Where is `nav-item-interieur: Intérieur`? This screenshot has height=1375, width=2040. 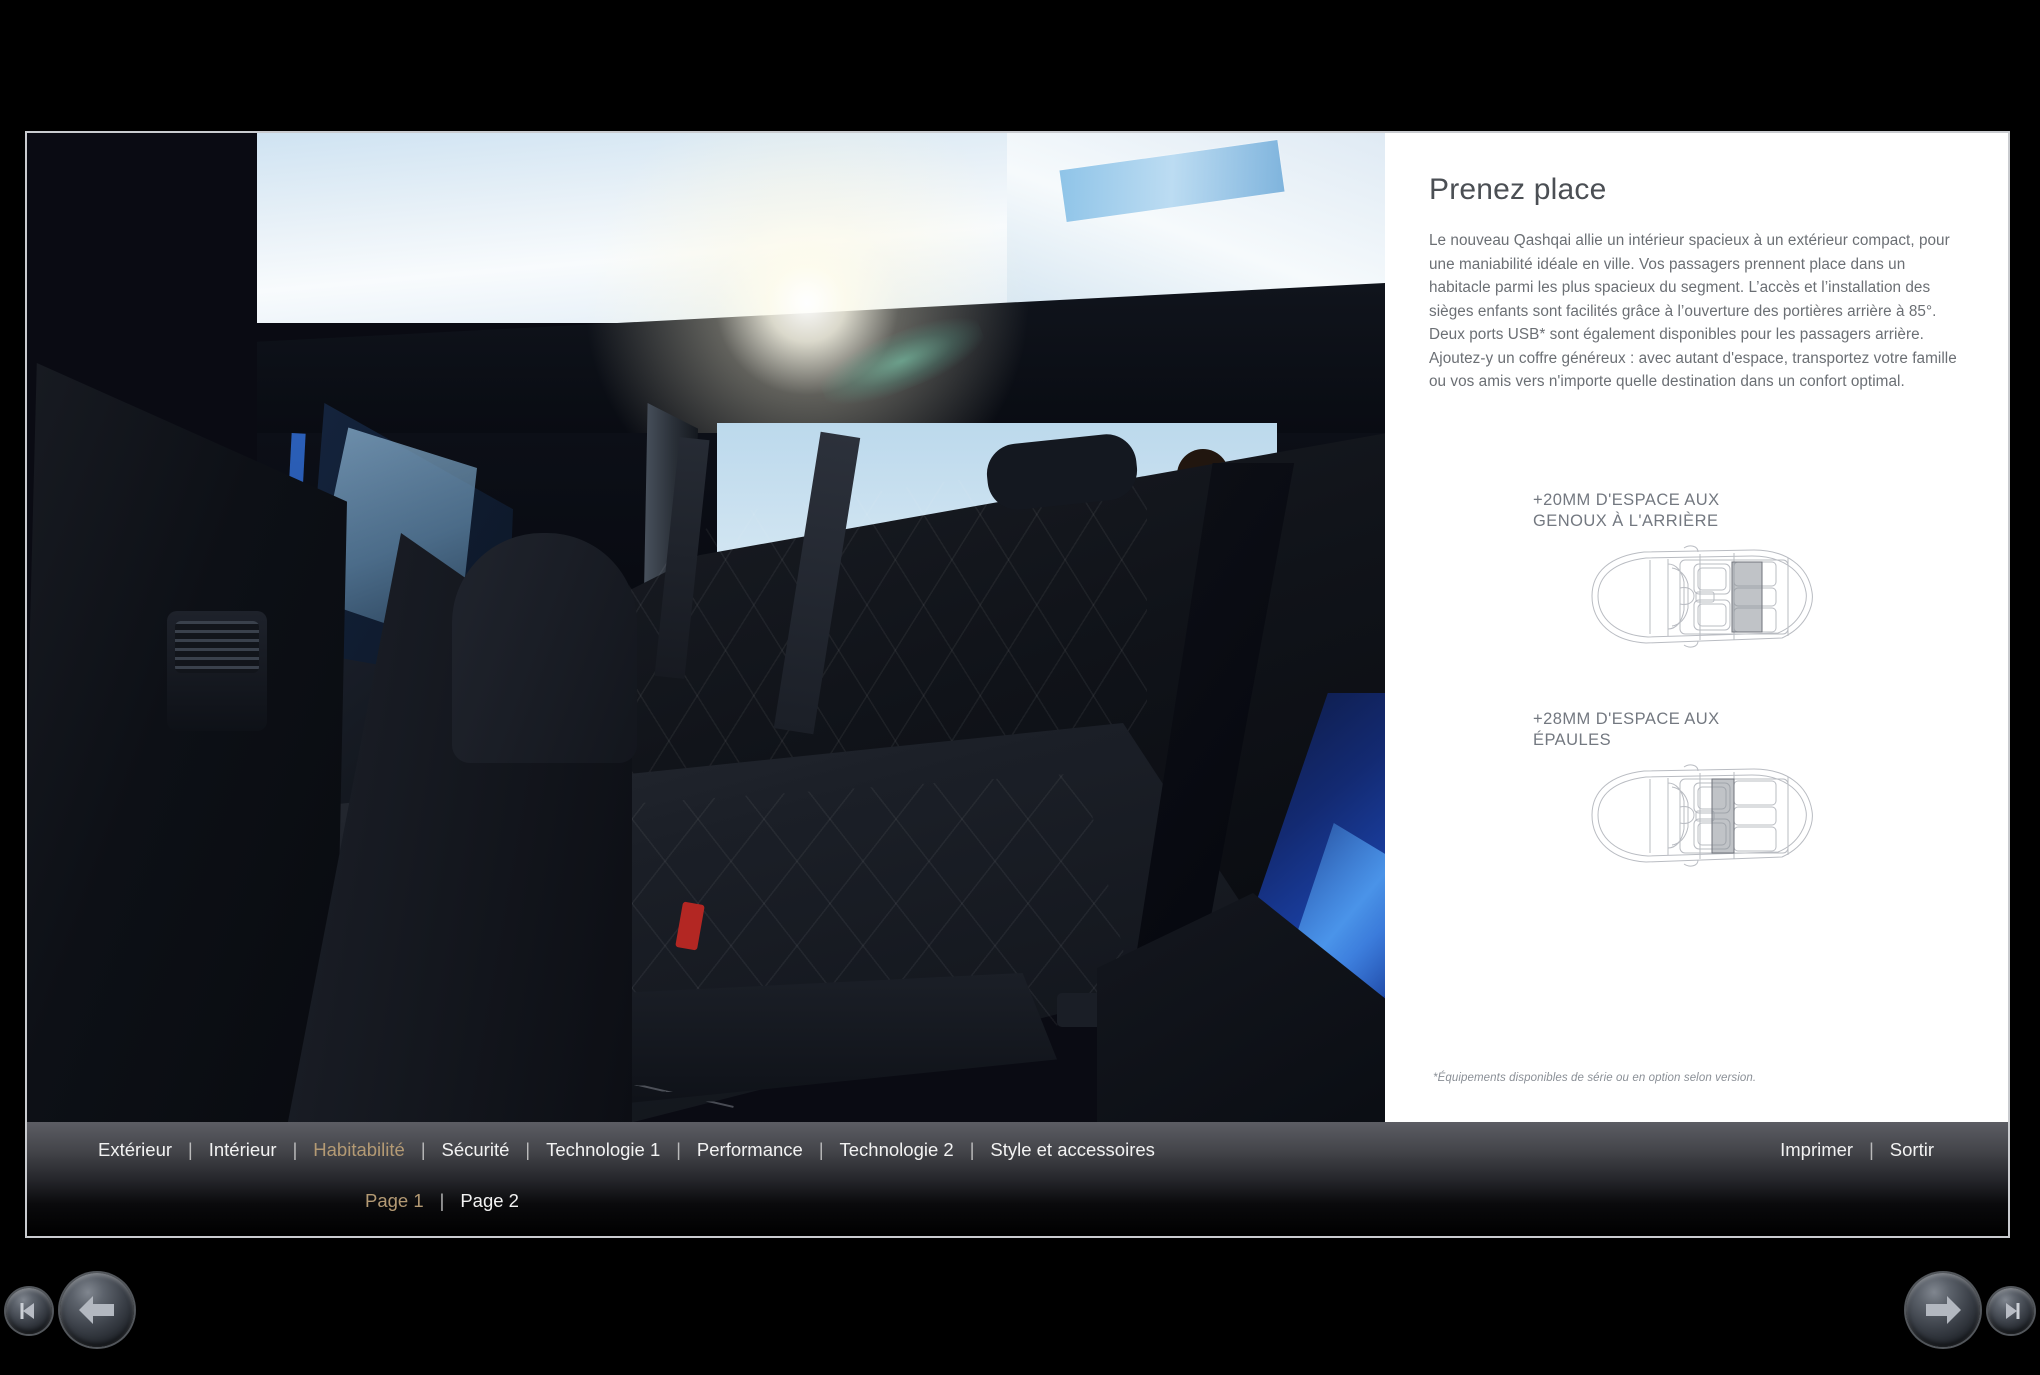 nav-item-interieur: Intérieur is located at coordinates (243, 1150).